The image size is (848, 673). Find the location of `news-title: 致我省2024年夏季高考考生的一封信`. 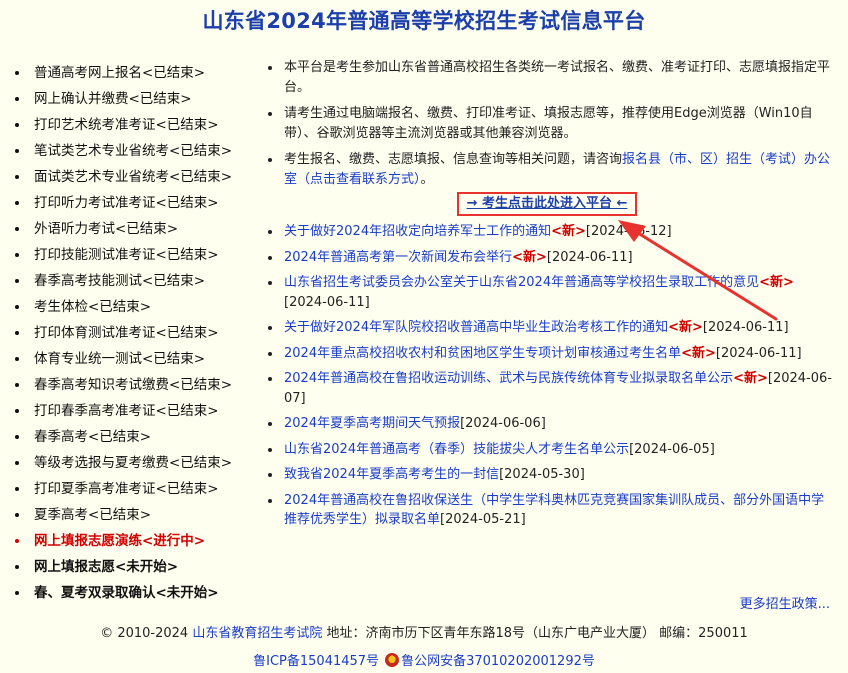

news-title: 致我省2024年夏季高考考生的一封信 is located at coordinates (391, 474).